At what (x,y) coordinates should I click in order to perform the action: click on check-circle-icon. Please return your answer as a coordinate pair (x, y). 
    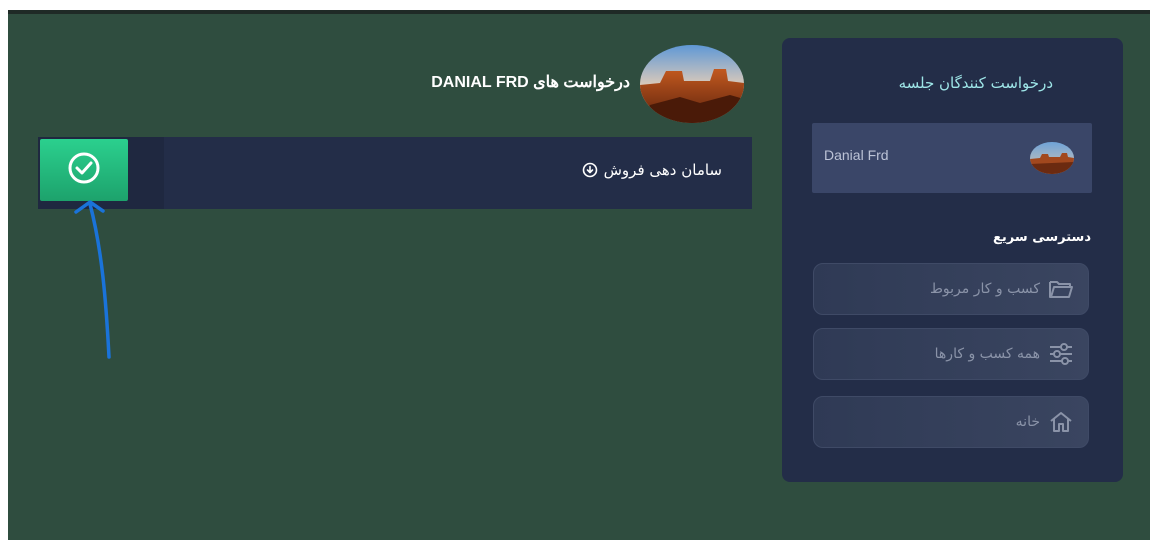
    Looking at the image, I should click on (84, 170).